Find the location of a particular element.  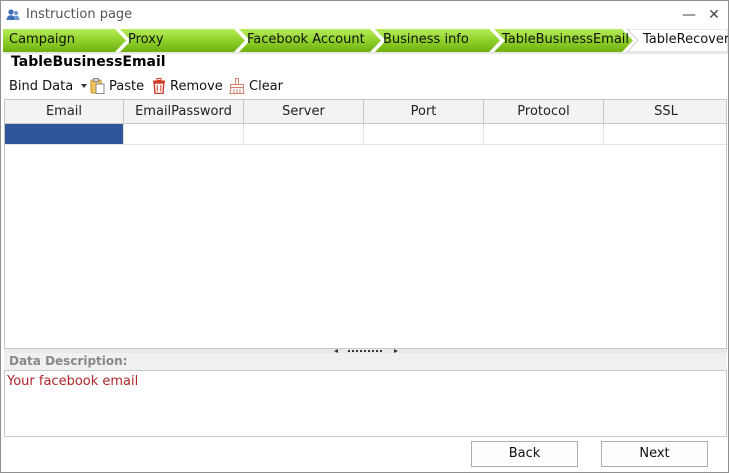

trash-icon is located at coordinates (159, 86).